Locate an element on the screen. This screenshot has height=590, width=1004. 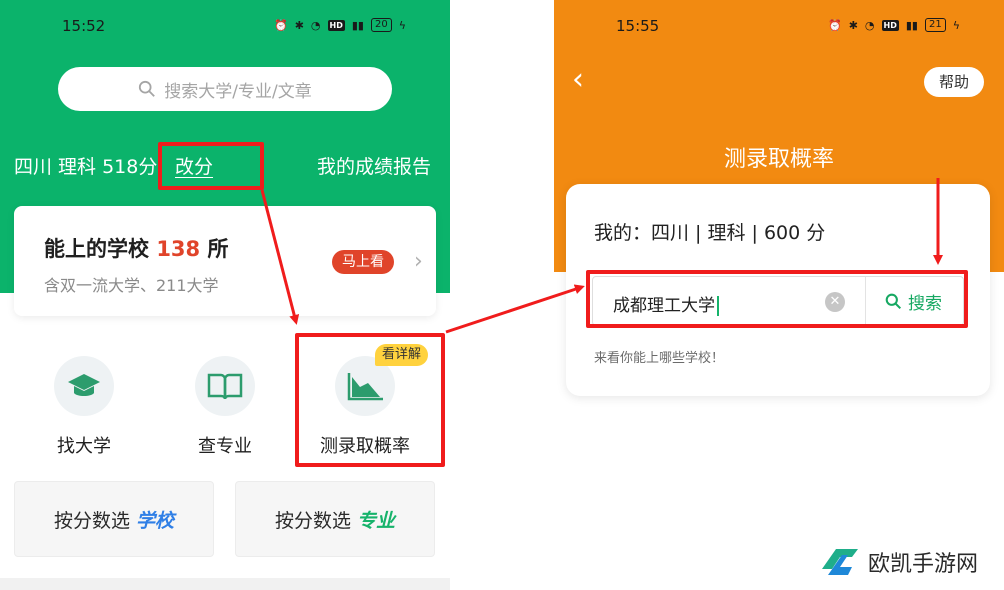
highlight-box-edit-score is located at coordinates (211, 166).